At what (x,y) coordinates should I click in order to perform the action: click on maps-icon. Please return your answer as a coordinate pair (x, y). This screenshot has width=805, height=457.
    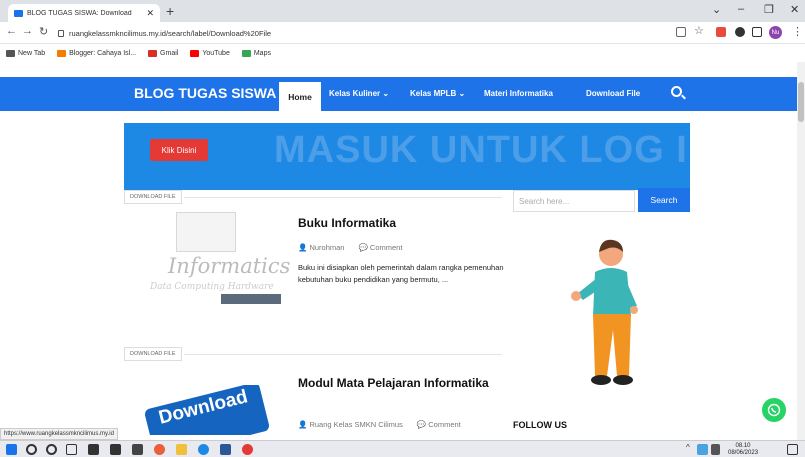
    Looking at the image, I should click on (246, 53).